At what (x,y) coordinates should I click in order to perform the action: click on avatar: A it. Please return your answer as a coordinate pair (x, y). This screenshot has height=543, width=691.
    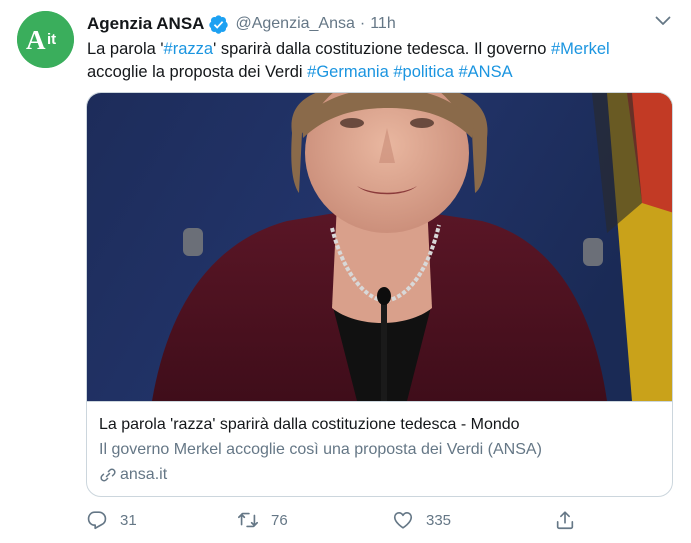
    Looking at the image, I should click on (45, 39).